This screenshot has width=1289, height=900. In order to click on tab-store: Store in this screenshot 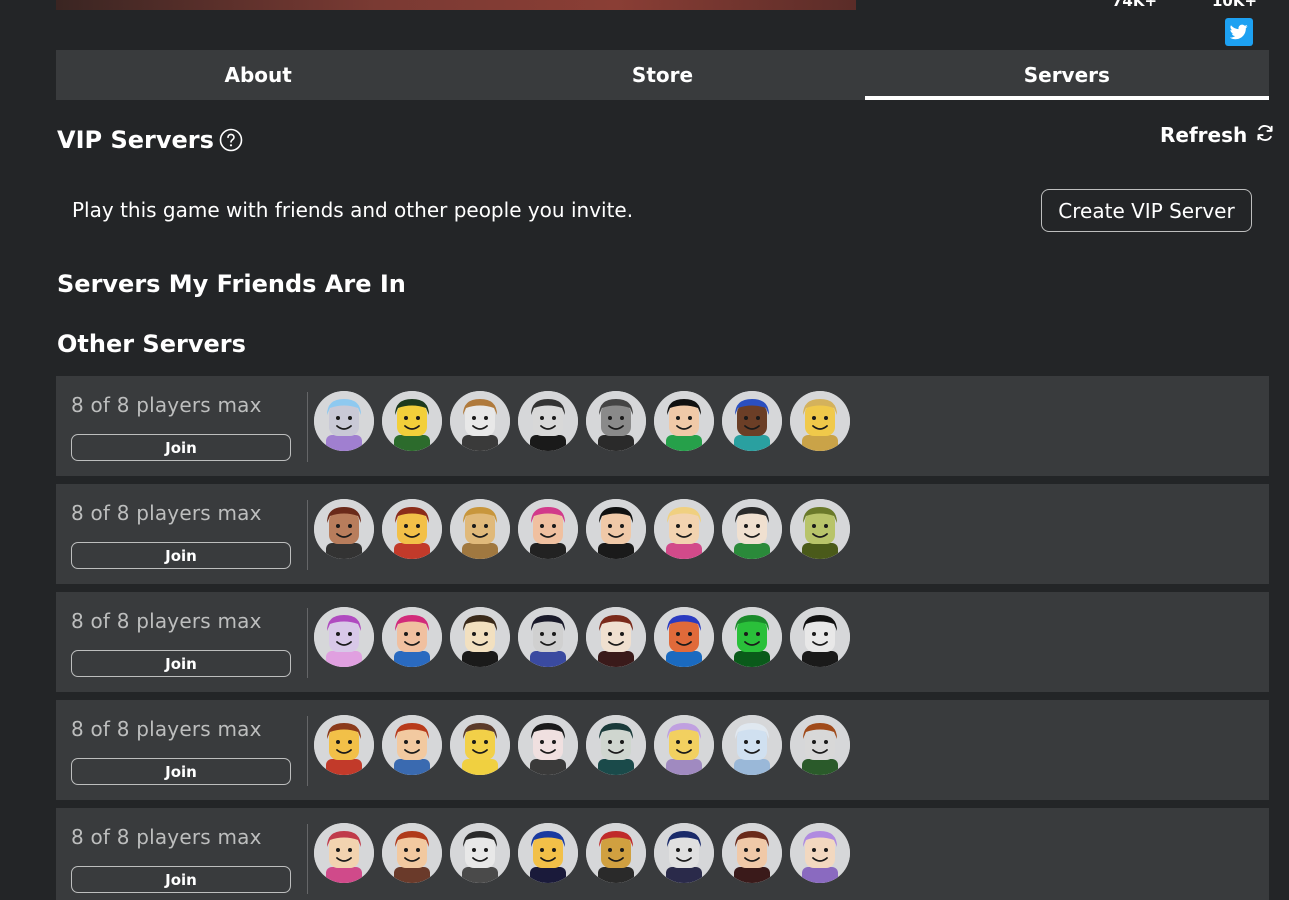, I will do `click(662, 75)`.